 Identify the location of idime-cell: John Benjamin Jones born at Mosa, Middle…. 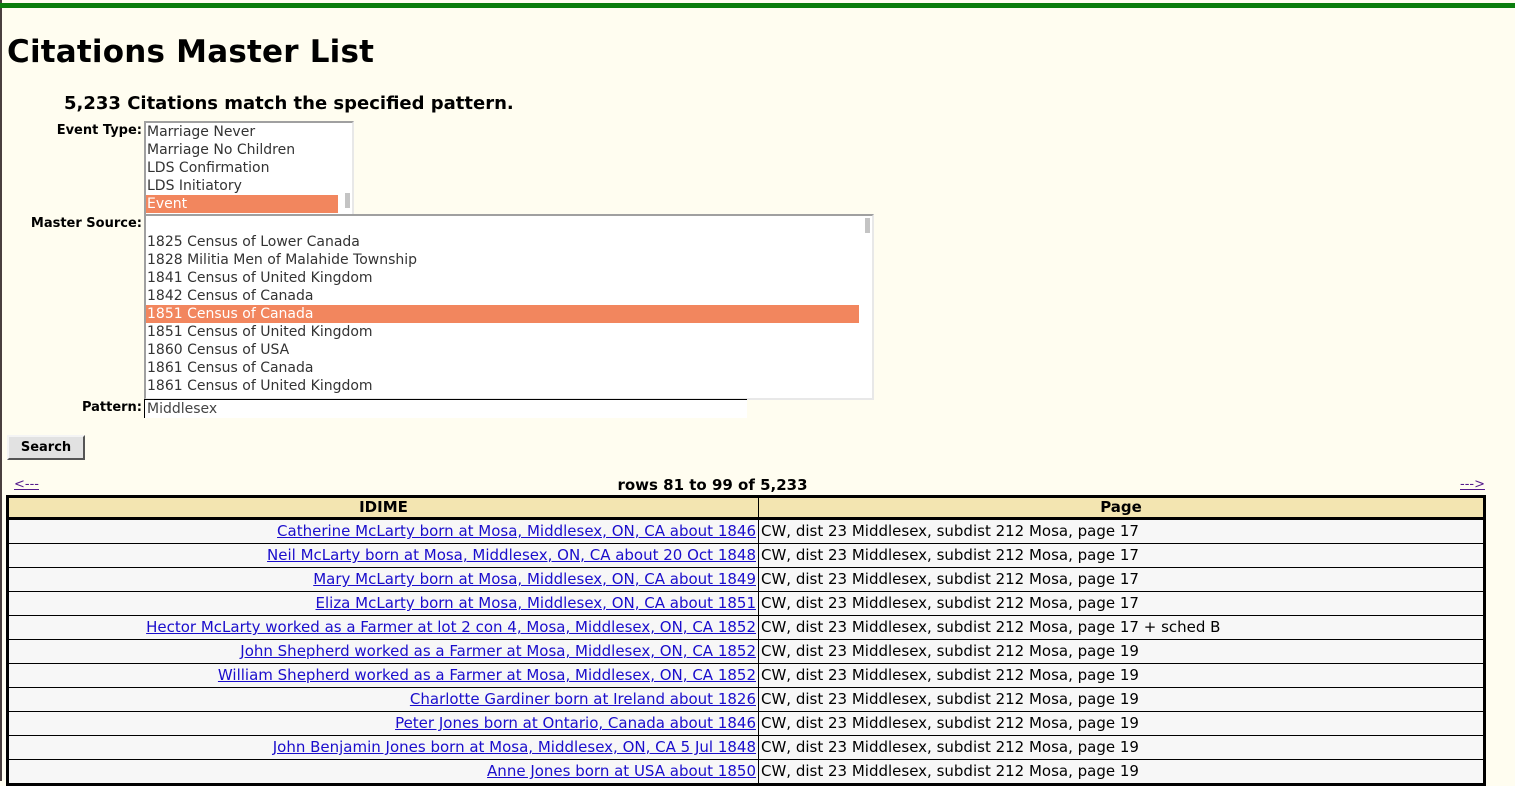
(383, 747).